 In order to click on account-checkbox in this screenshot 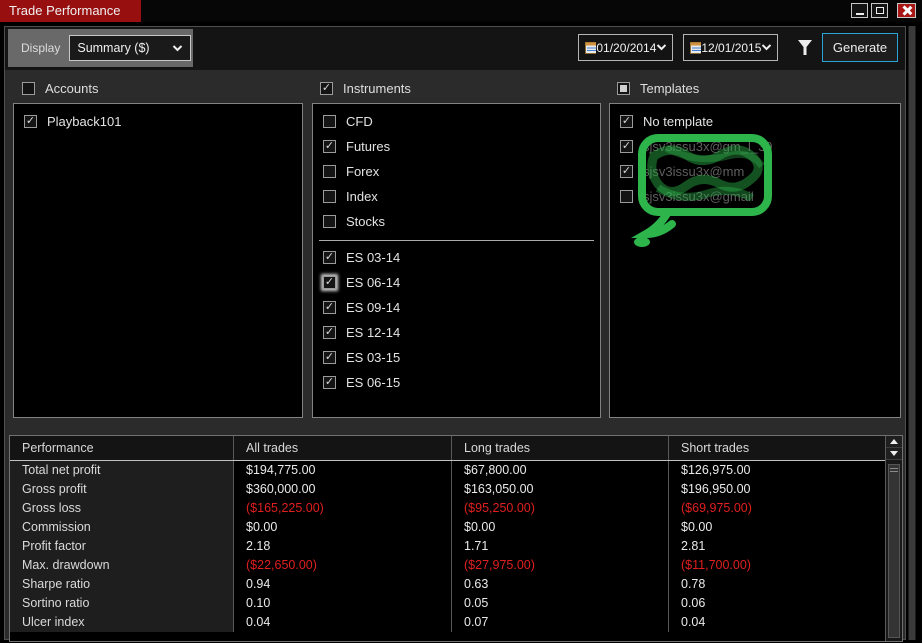, I will do `click(30, 121)`.